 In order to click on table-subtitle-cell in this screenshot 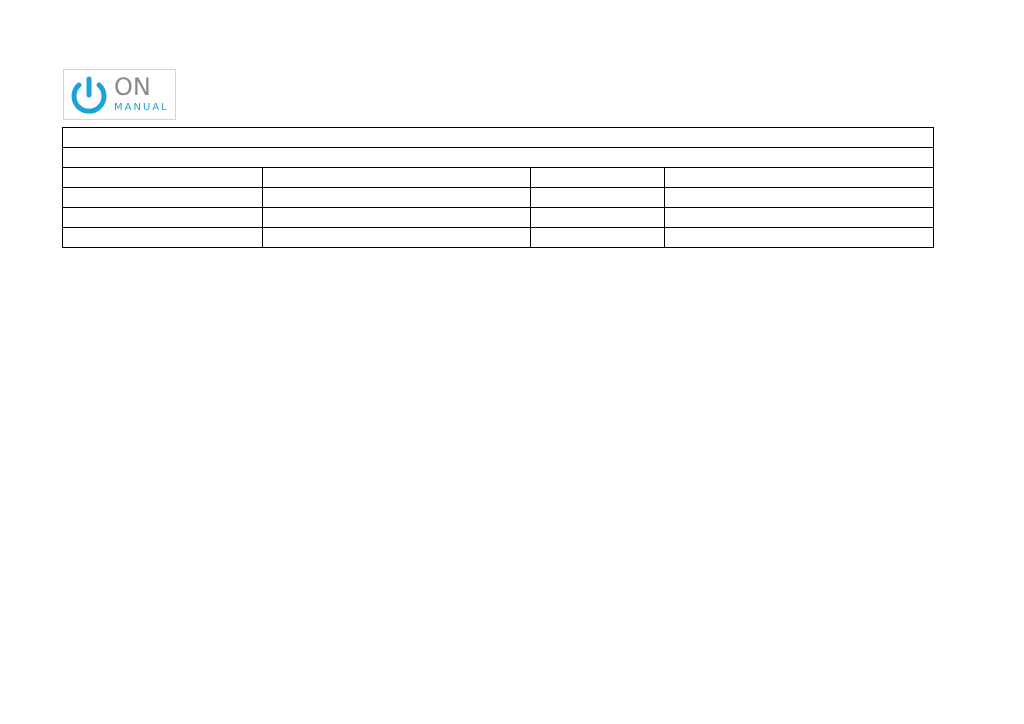, I will do `click(498, 157)`.